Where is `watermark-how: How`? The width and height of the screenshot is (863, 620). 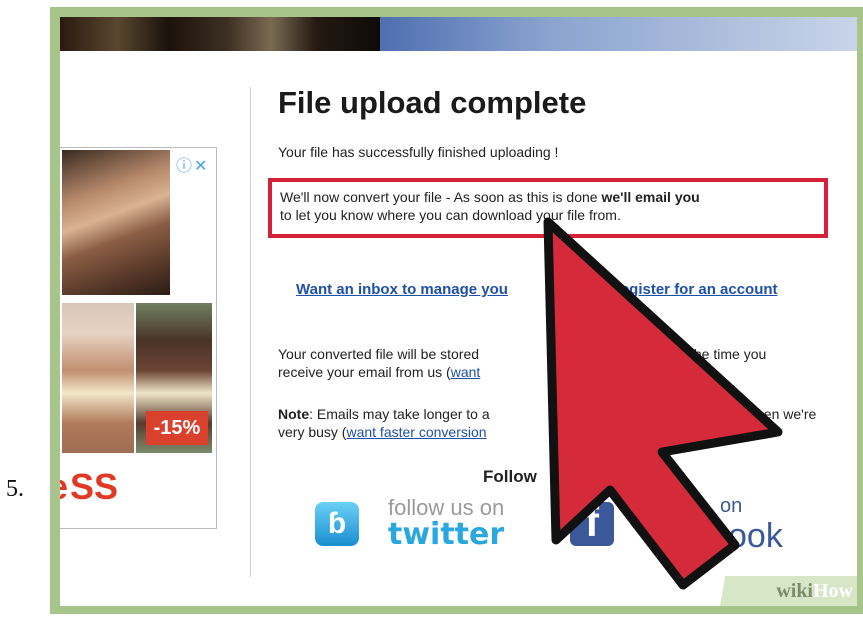 watermark-how: How is located at coordinates (833, 590).